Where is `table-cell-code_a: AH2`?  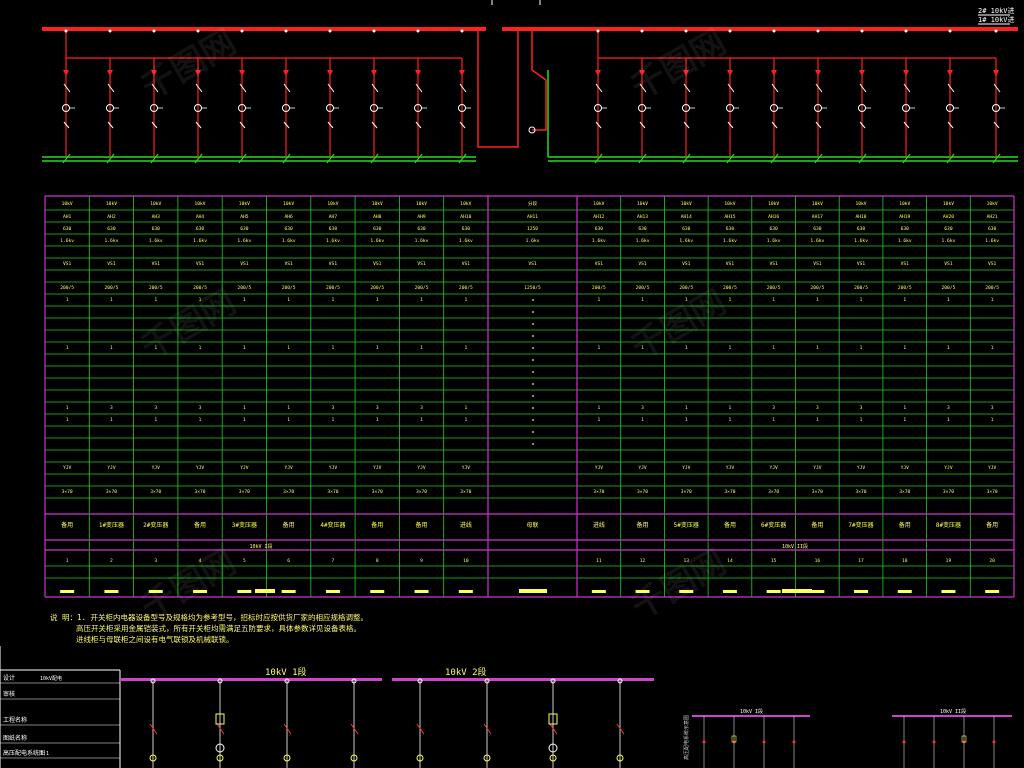
table-cell-code_a: AH2 is located at coordinates (111, 217).